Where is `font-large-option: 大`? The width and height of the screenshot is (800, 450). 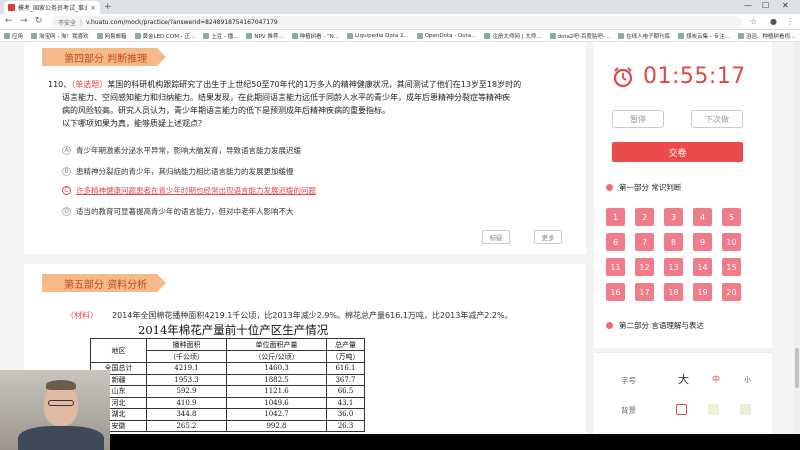 font-large-option: 大 is located at coordinates (683, 379).